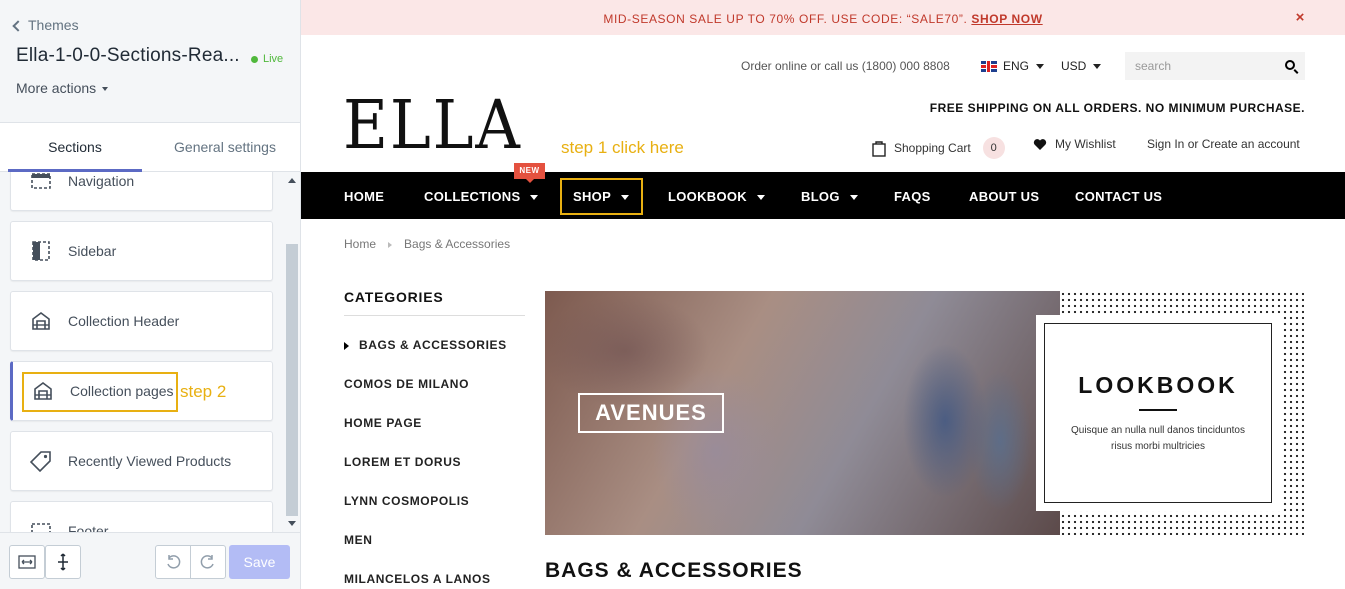 Image resolution: width=1345 pixels, height=589 pixels. I want to click on tab-sections: Sections, so click(75, 147).